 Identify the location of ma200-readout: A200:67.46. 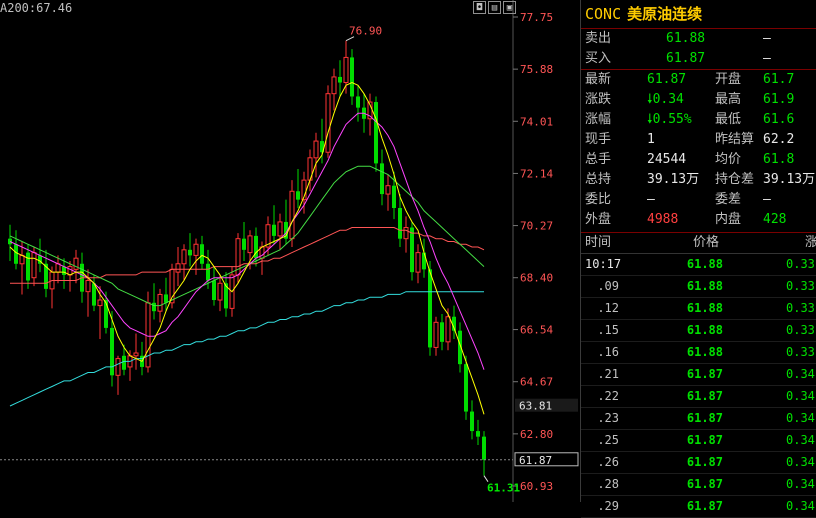
(36, 8).